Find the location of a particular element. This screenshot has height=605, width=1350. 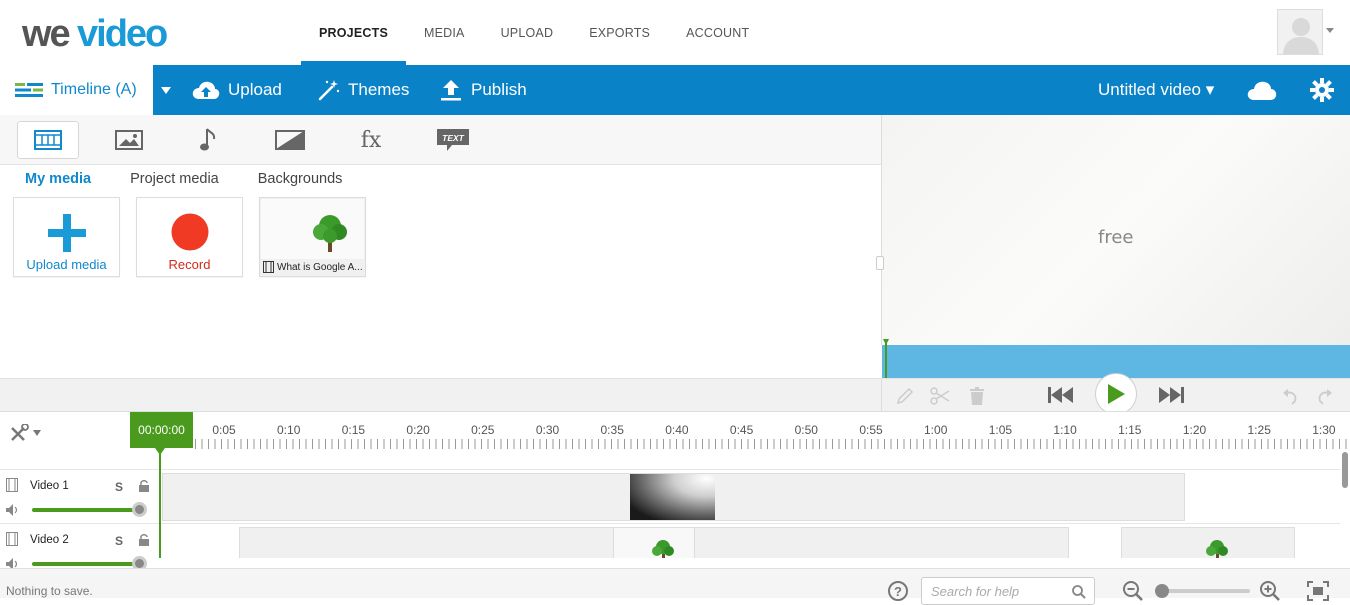

film-strip-icon is located at coordinates (48, 140).